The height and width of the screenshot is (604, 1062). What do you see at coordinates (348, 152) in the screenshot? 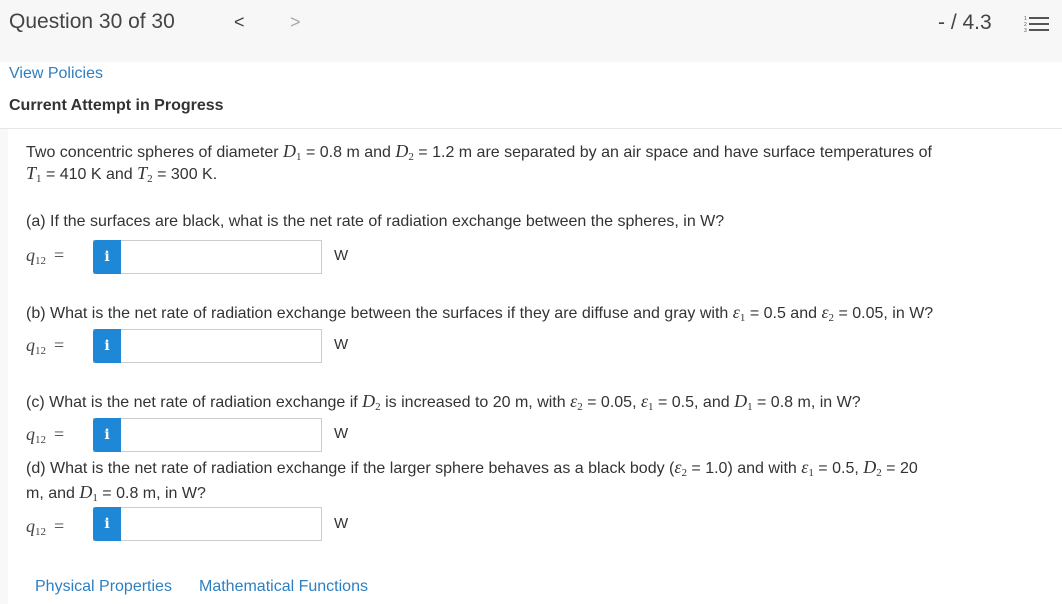
I see `text: = 0.8 m and` at bounding box center [348, 152].